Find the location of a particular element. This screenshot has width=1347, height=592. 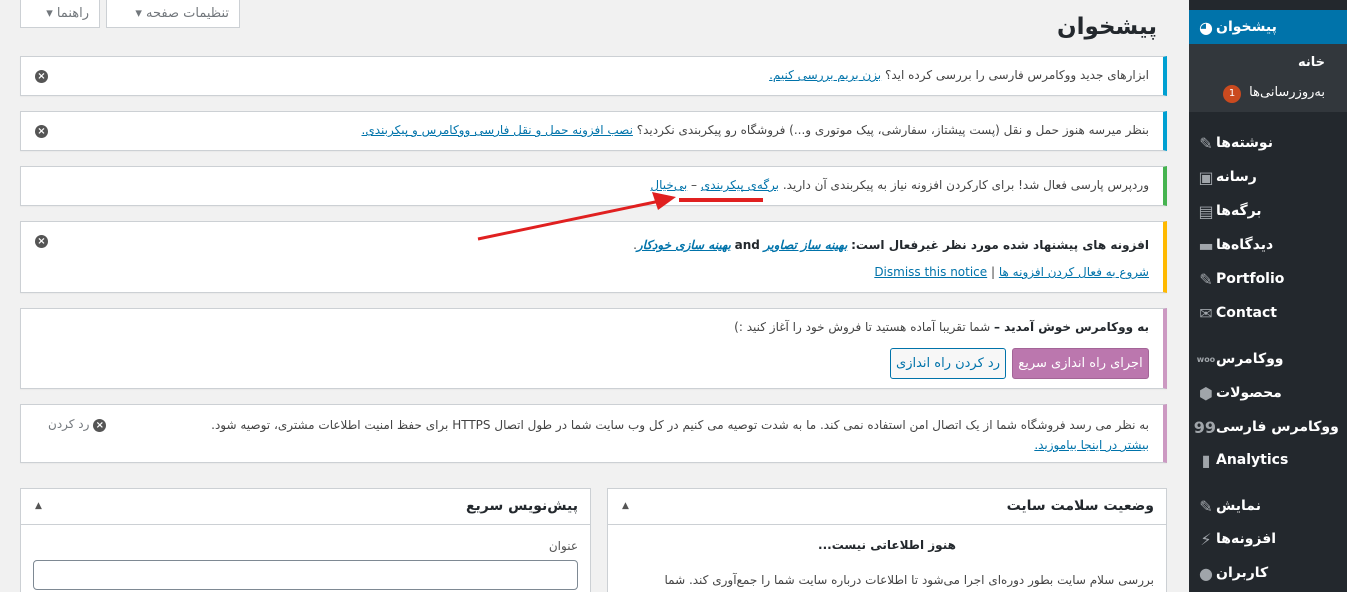

updates-count-badge: 1 is located at coordinates (1232, 94).